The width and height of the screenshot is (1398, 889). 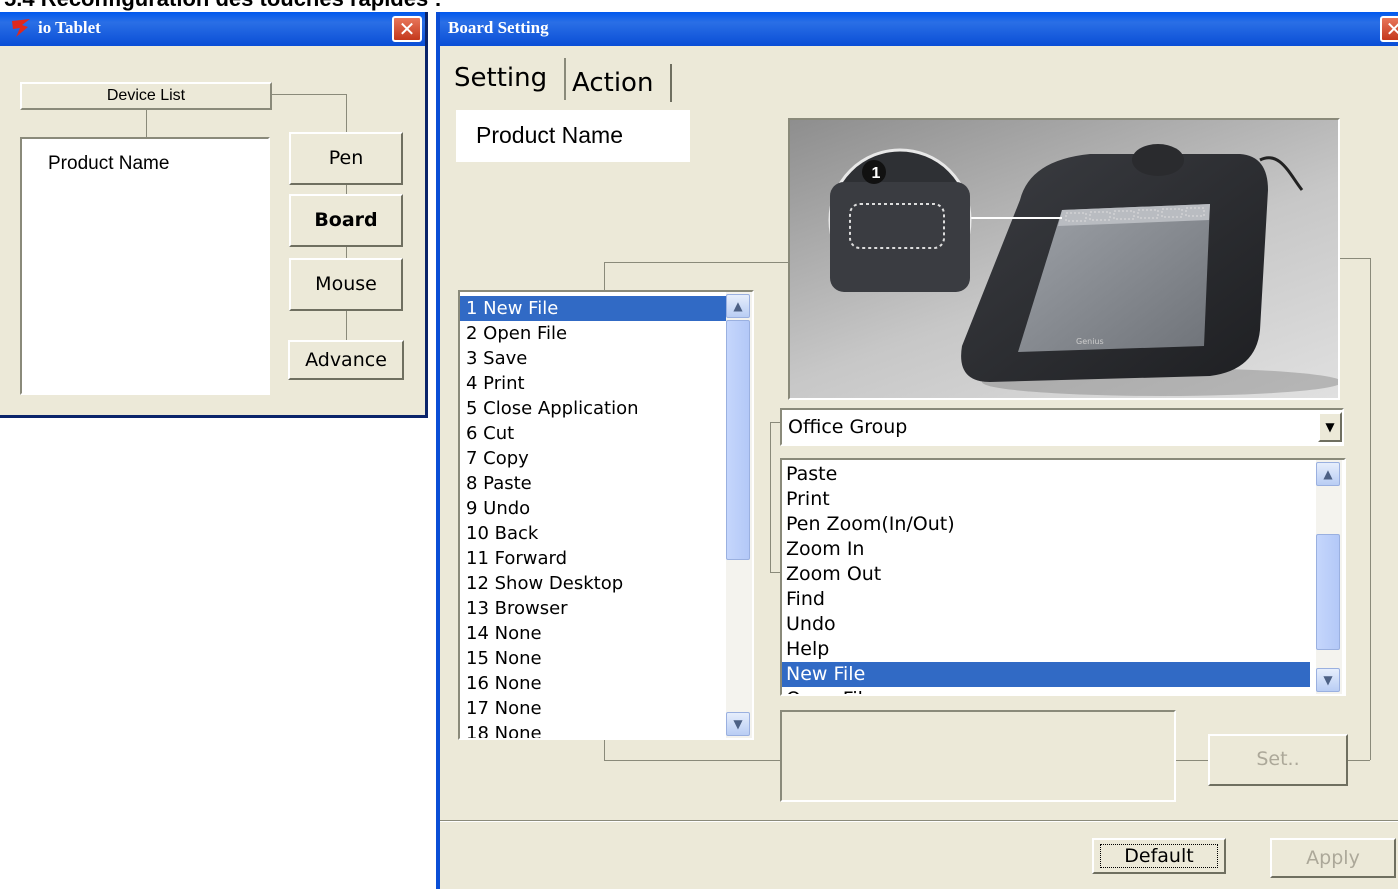 I want to click on function-list-item: Pen Zoom(In/Out), so click(x=1046, y=524).